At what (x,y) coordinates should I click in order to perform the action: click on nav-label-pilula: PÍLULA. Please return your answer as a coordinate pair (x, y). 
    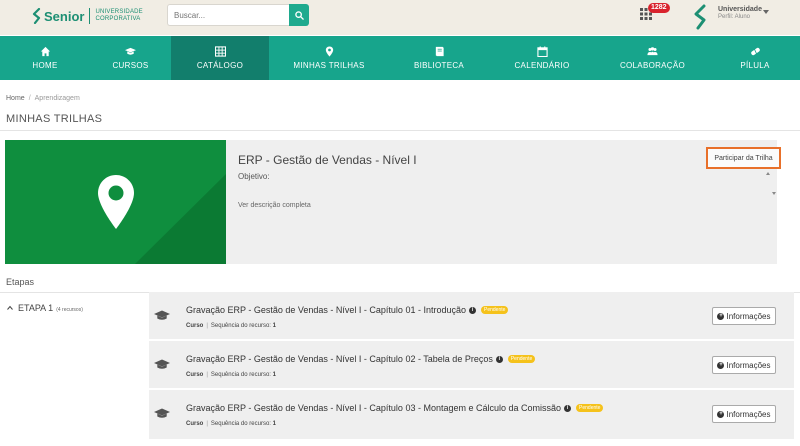
    Looking at the image, I should click on (755, 65).